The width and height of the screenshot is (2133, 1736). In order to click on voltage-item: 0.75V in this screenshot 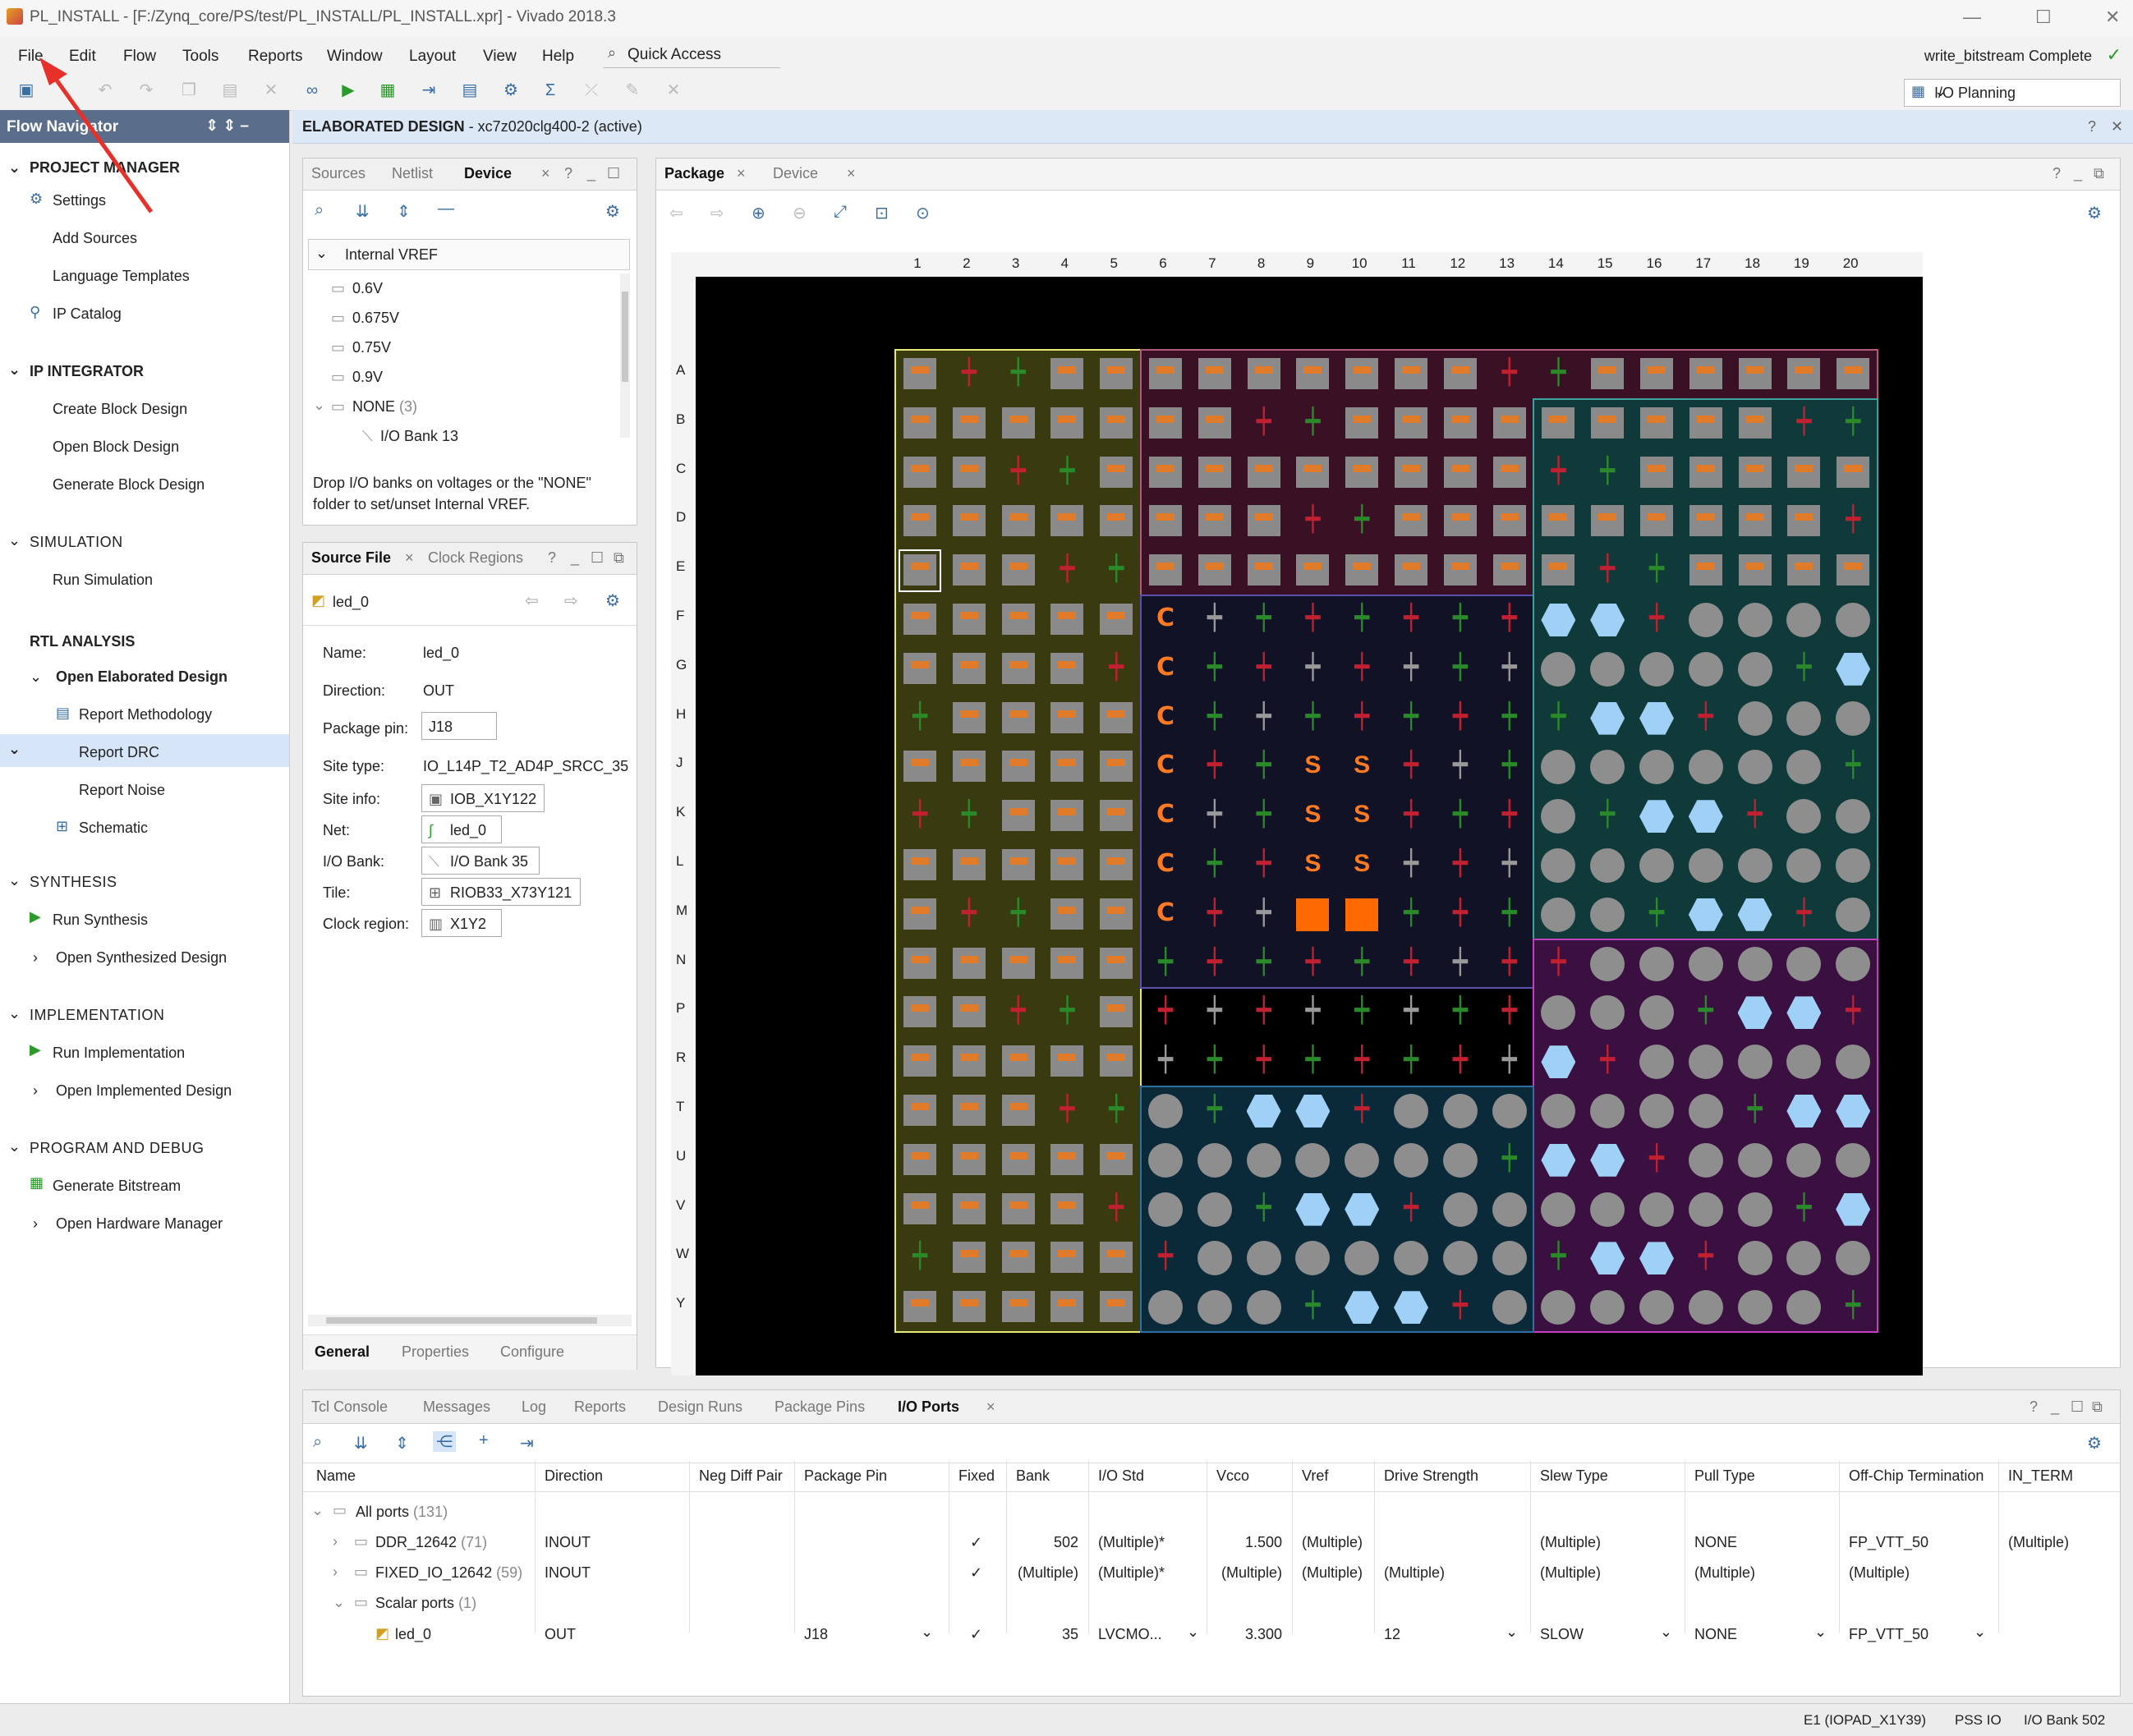, I will do `click(371, 347)`.